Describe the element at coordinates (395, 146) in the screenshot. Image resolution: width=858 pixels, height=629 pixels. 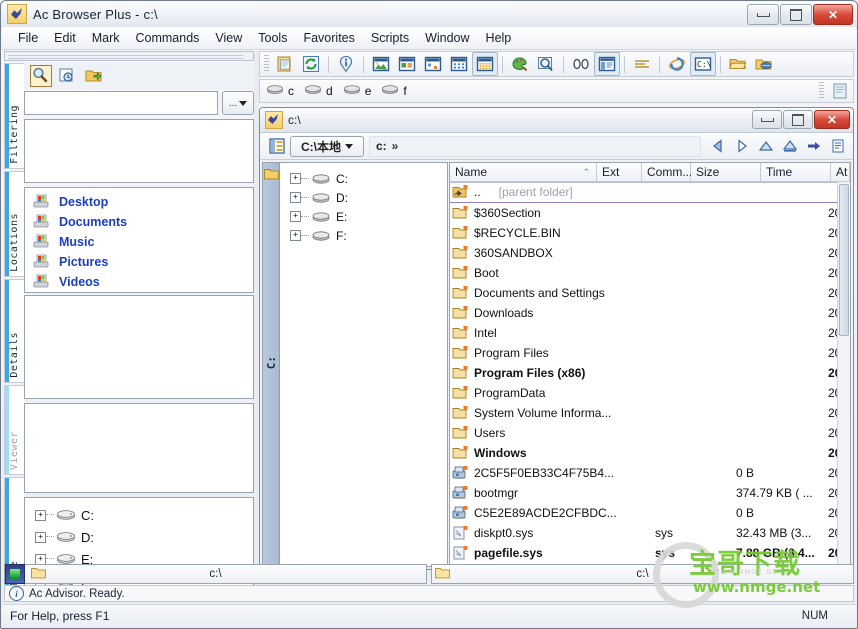
I see `breadcrumb-chevron-icon: »` at that location.